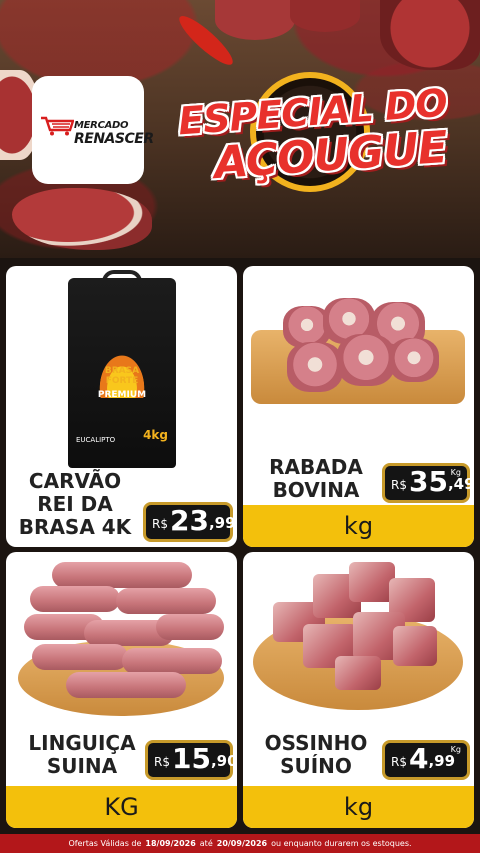 This screenshot has width=480, height=853. I want to click on price-tag: Kg R$ 4 ,99, so click(426, 760).